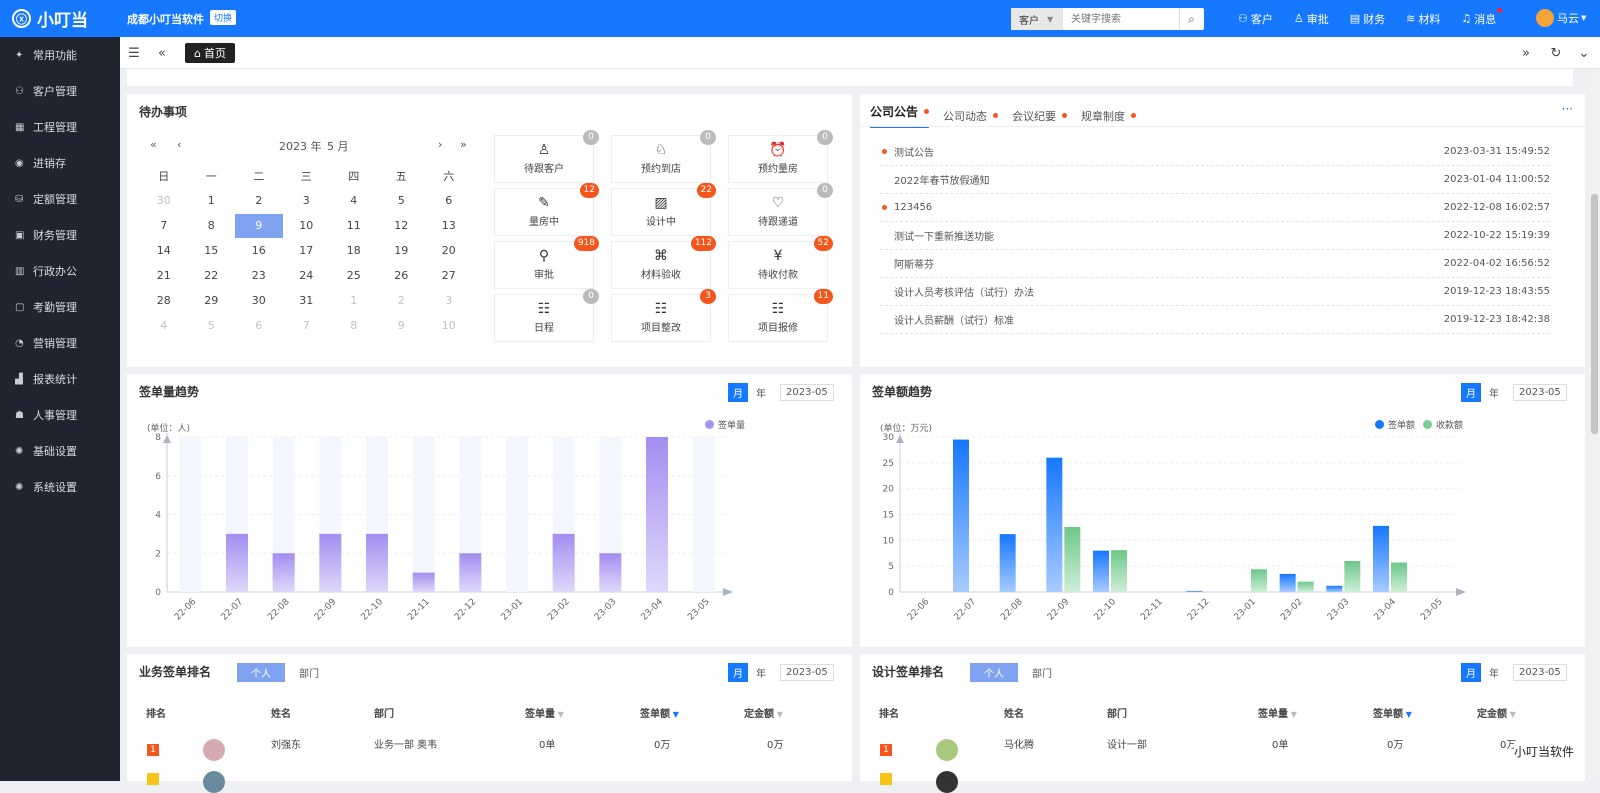 The width and height of the screenshot is (1600, 793). What do you see at coordinates (449, 325) in the screenshot?
I see `calendar-day: 10` at bounding box center [449, 325].